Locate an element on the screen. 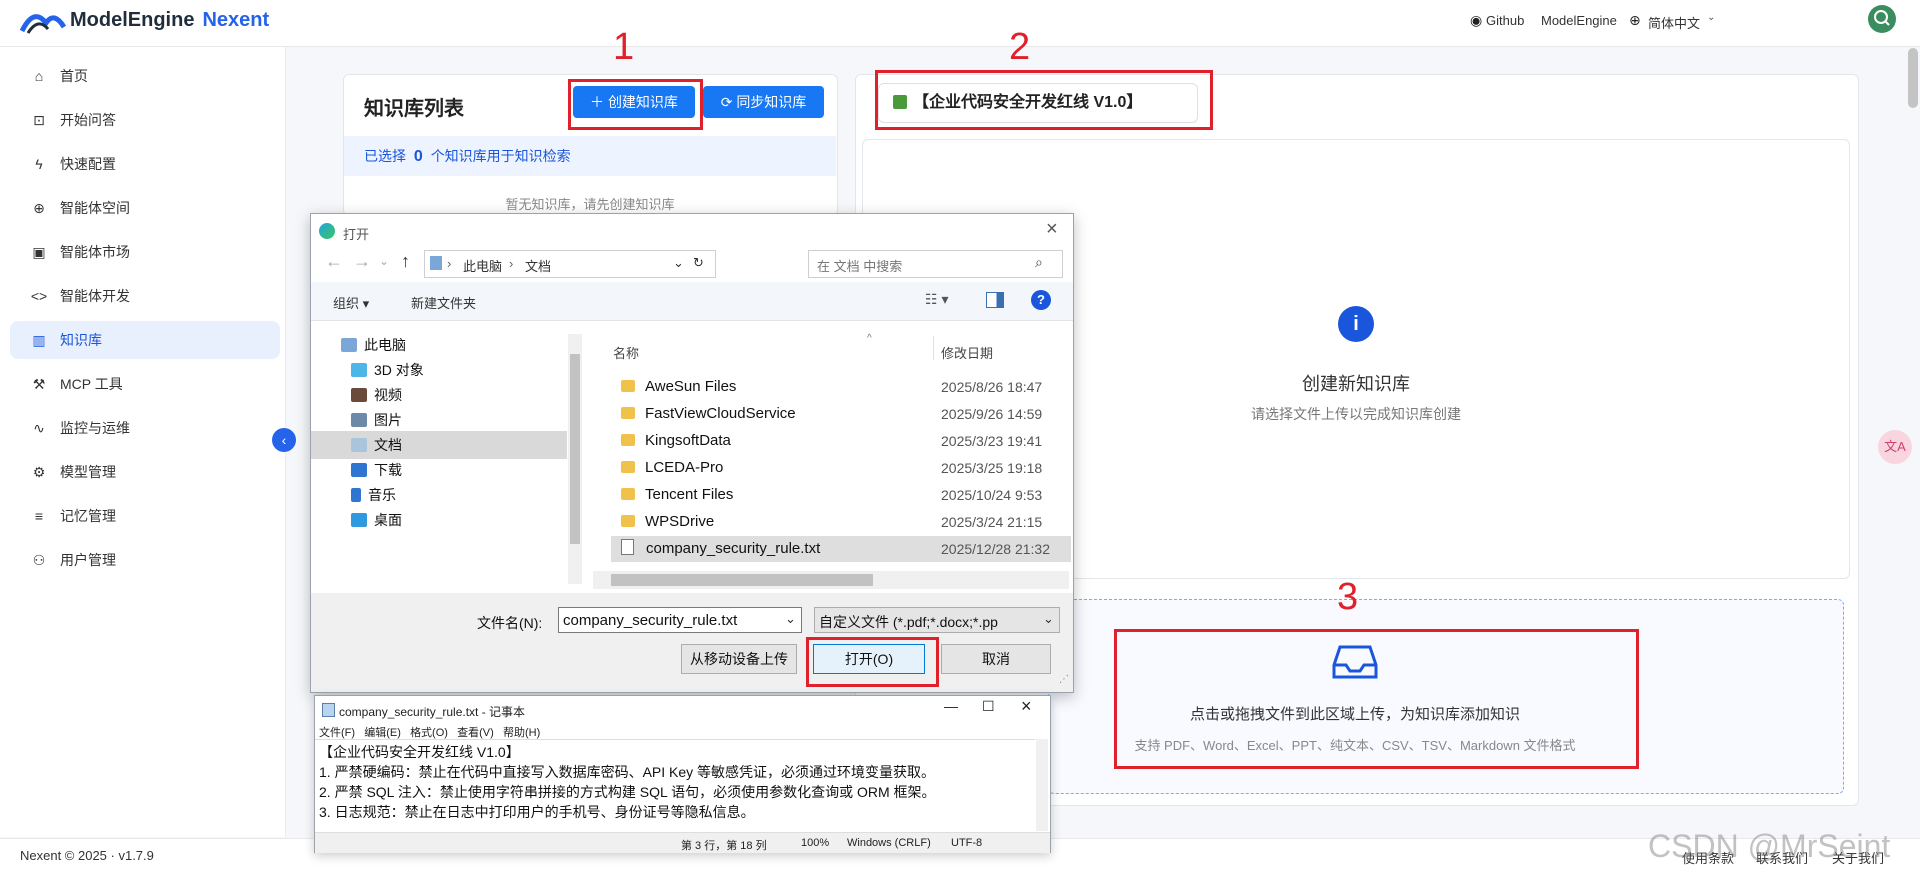 This screenshot has height=879, width=1920. users-icon: ⚇ is located at coordinates (39, 560).